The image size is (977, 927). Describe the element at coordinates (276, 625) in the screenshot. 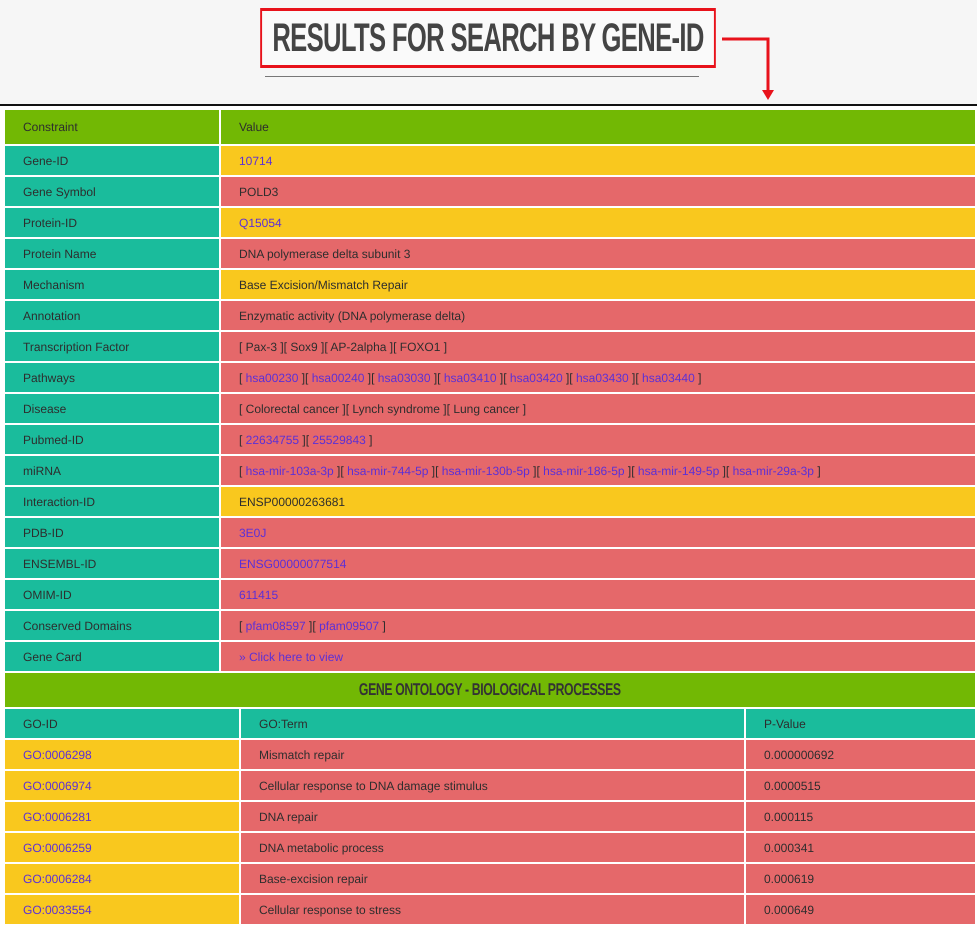

I see `link: pfam08597` at that location.